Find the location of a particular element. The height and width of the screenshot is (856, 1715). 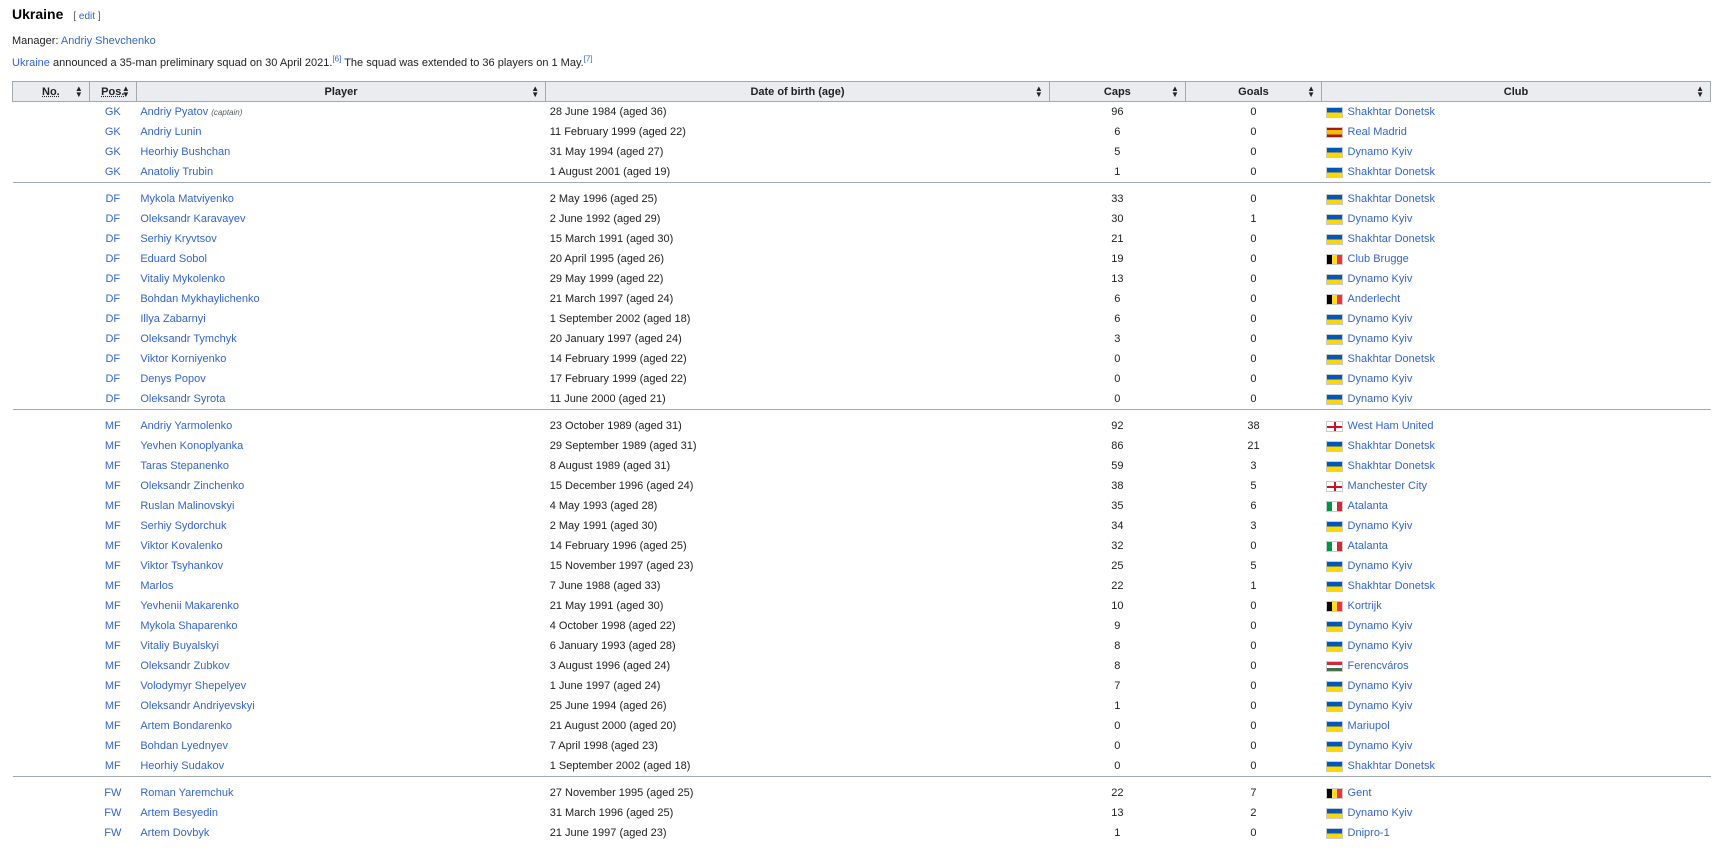

club-link: Real Madrid is located at coordinates (1377, 132).